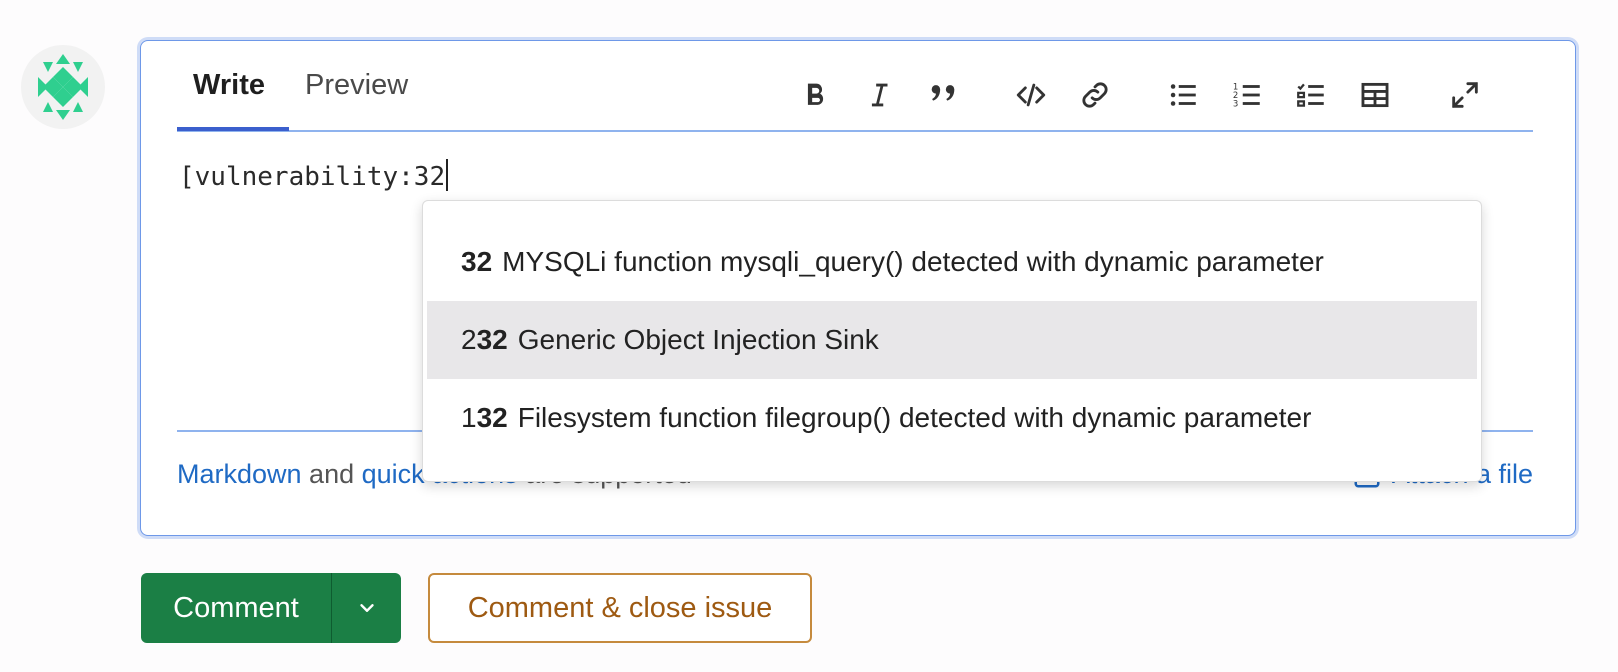 This screenshot has width=1618, height=672. What do you see at coordinates (236, 608) in the screenshot?
I see `comment-button: Comment` at bounding box center [236, 608].